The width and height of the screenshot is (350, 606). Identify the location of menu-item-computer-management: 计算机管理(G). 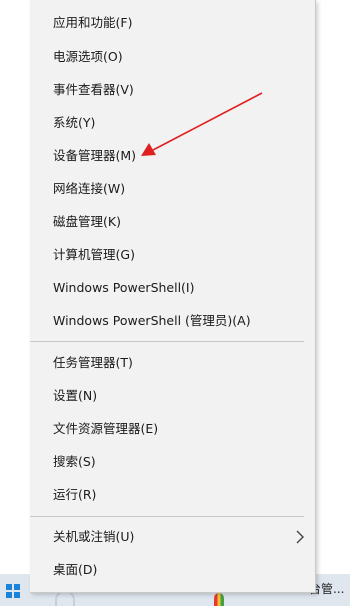
(94, 255).